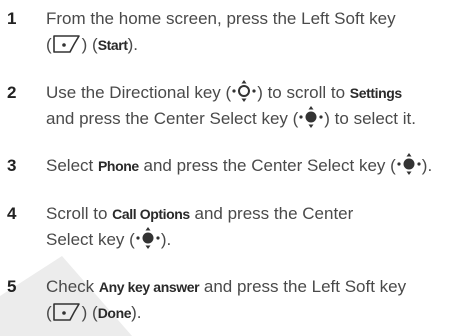 The width and height of the screenshot is (469, 336). I want to click on step-text-line: Select key ()., so click(256, 240).